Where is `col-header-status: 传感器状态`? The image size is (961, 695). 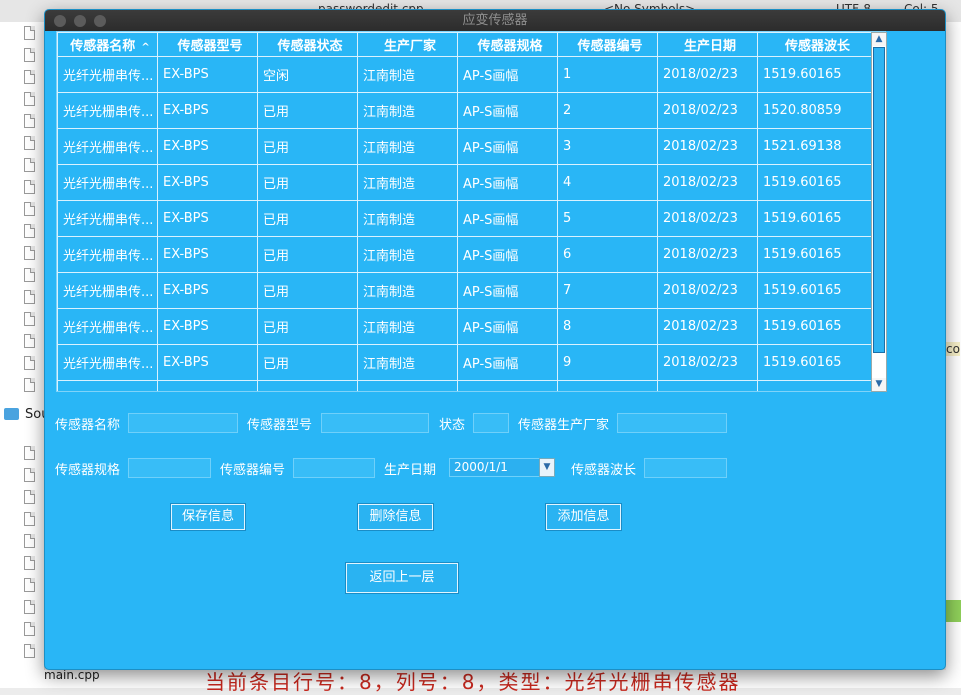
col-header-status: 传感器状态 is located at coordinates (307, 44).